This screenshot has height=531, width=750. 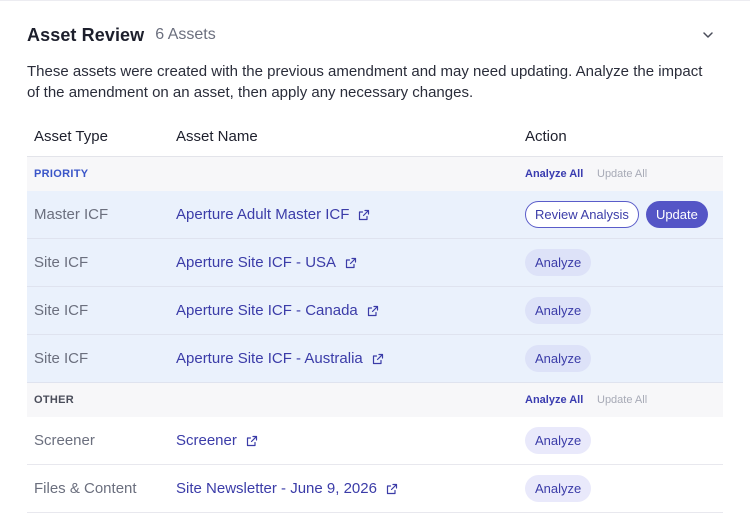 I want to click on column-asset-type: Asset Type, so click(x=71, y=136).